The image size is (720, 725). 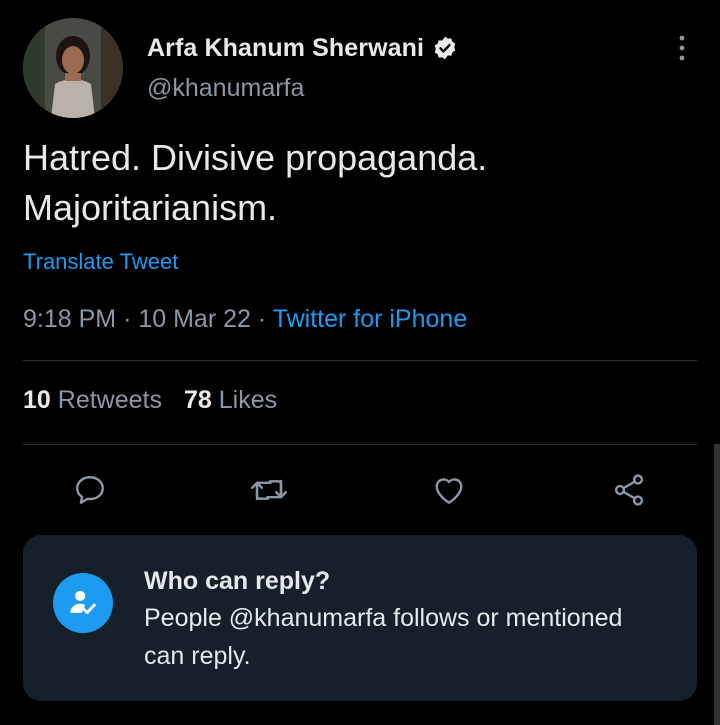 I want to click on avatar-photo, so click(x=73, y=68).